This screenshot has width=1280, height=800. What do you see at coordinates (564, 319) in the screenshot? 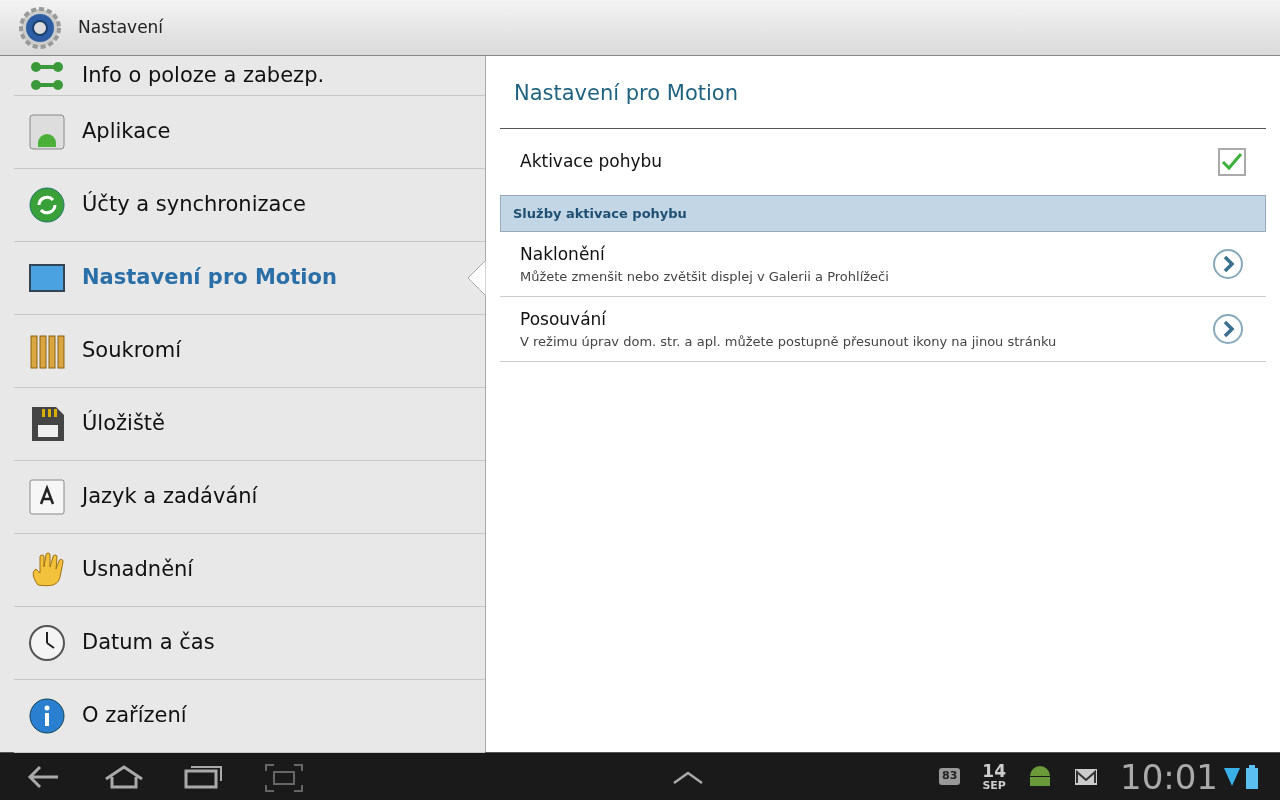
I see `item-title: Posouvání` at bounding box center [564, 319].